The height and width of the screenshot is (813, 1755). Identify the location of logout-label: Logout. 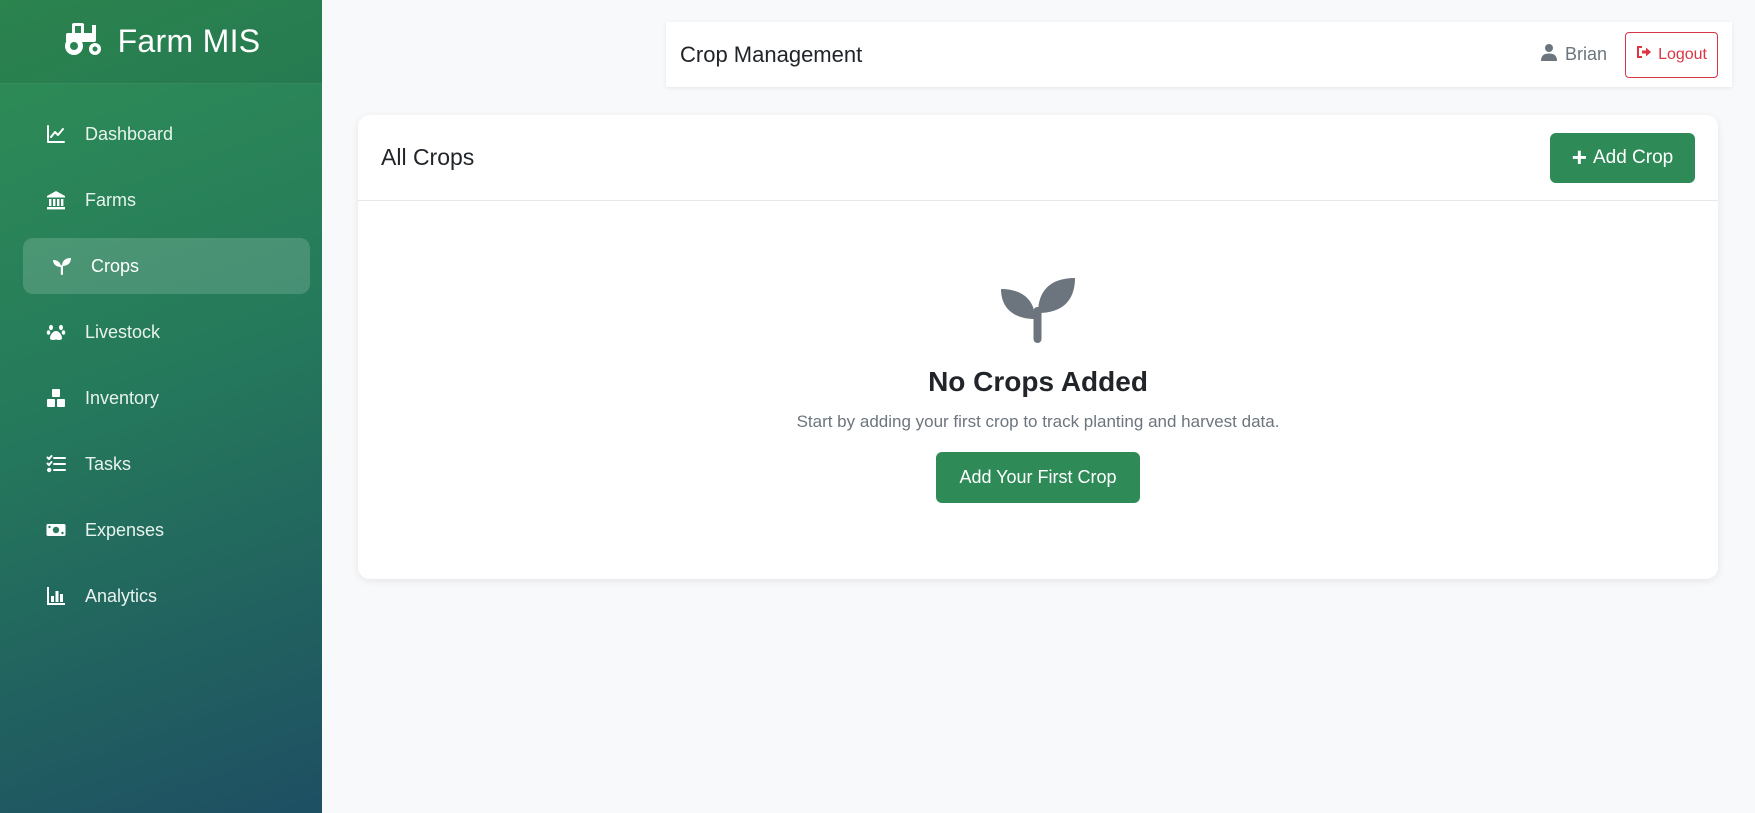
(1682, 54).